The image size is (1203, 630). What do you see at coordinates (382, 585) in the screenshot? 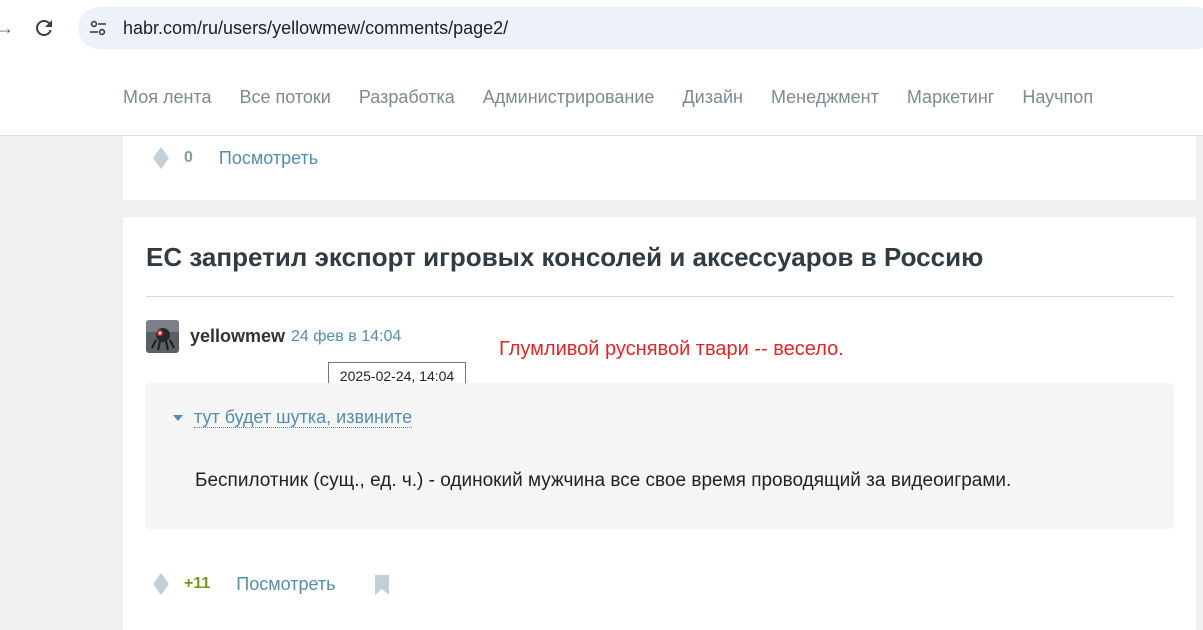
I see `bookmark-icon` at bounding box center [382, 585].